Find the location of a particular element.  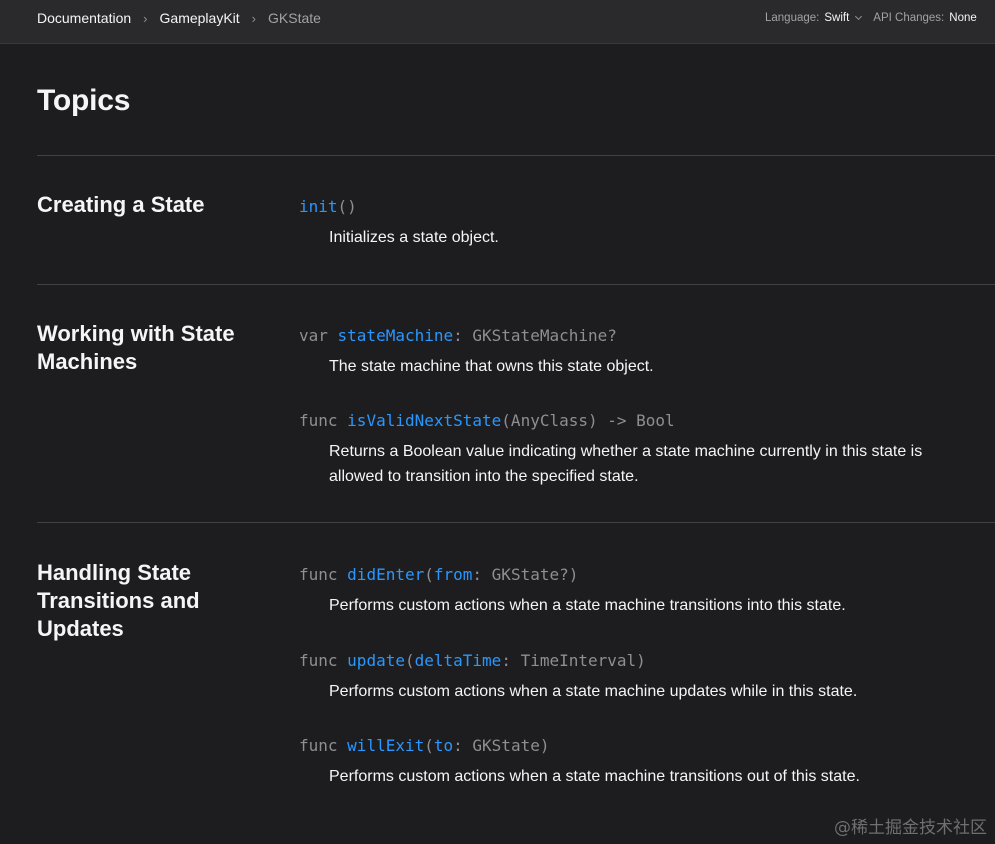

decl-signature: : GKState?) is located at coordinates (525, 574).